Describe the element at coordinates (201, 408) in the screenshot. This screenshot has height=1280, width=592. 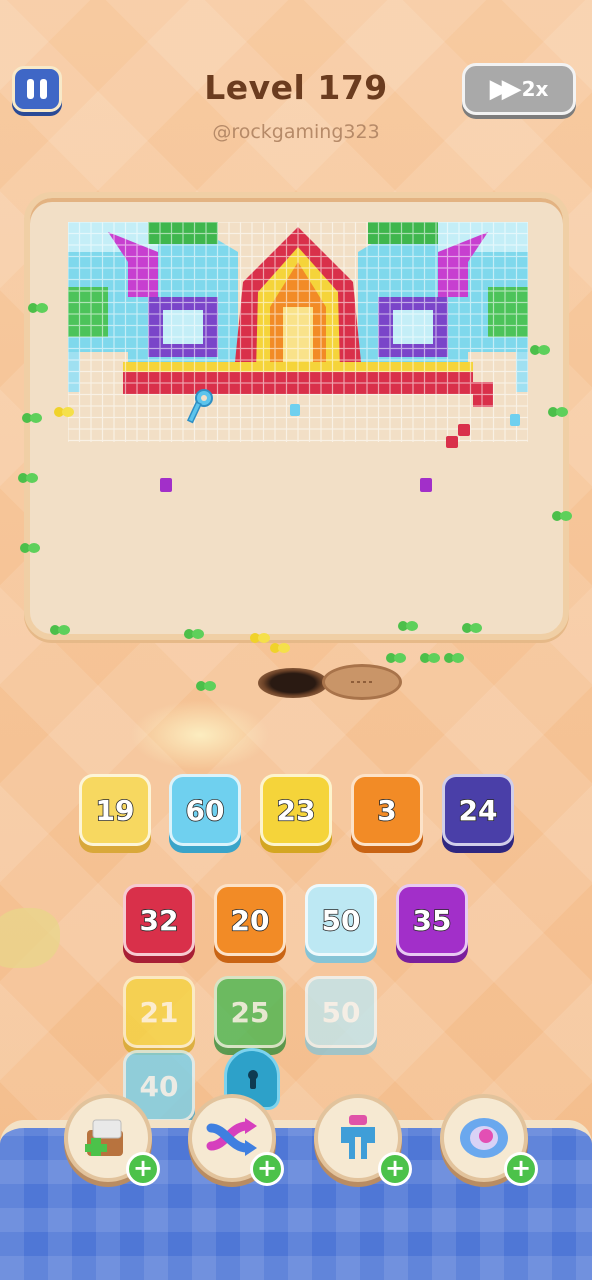
I see `key-icon` at that location.